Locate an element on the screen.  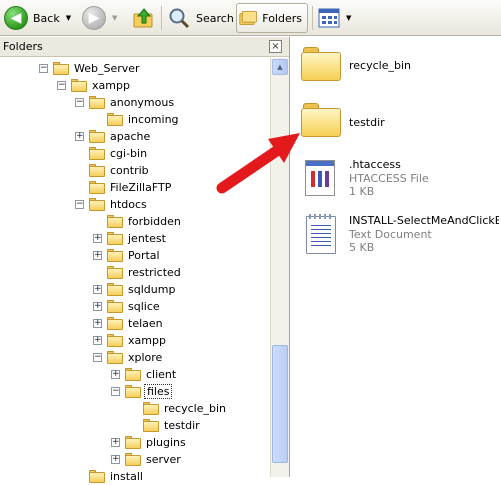
folders-pane-title: Folders is located at coordinates (23, 46).